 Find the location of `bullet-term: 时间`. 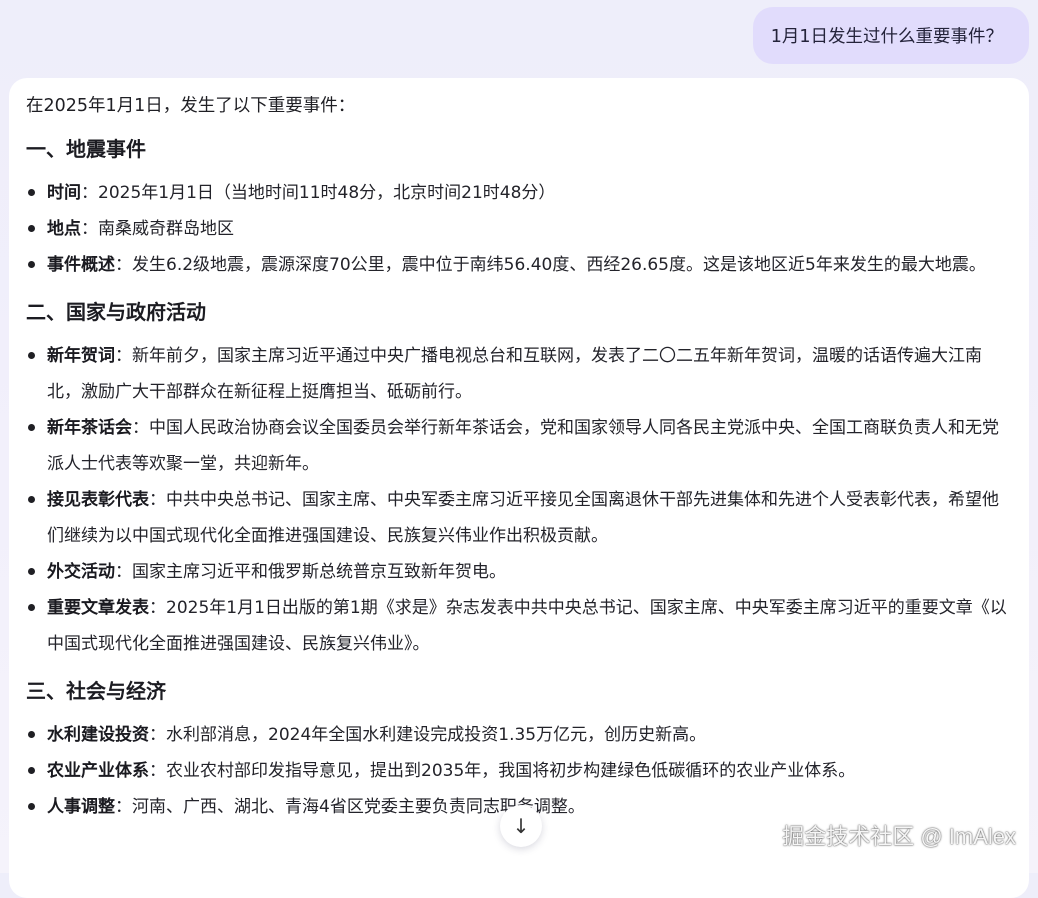

bullet-term: 时间 is located at coordinates (64, 193).